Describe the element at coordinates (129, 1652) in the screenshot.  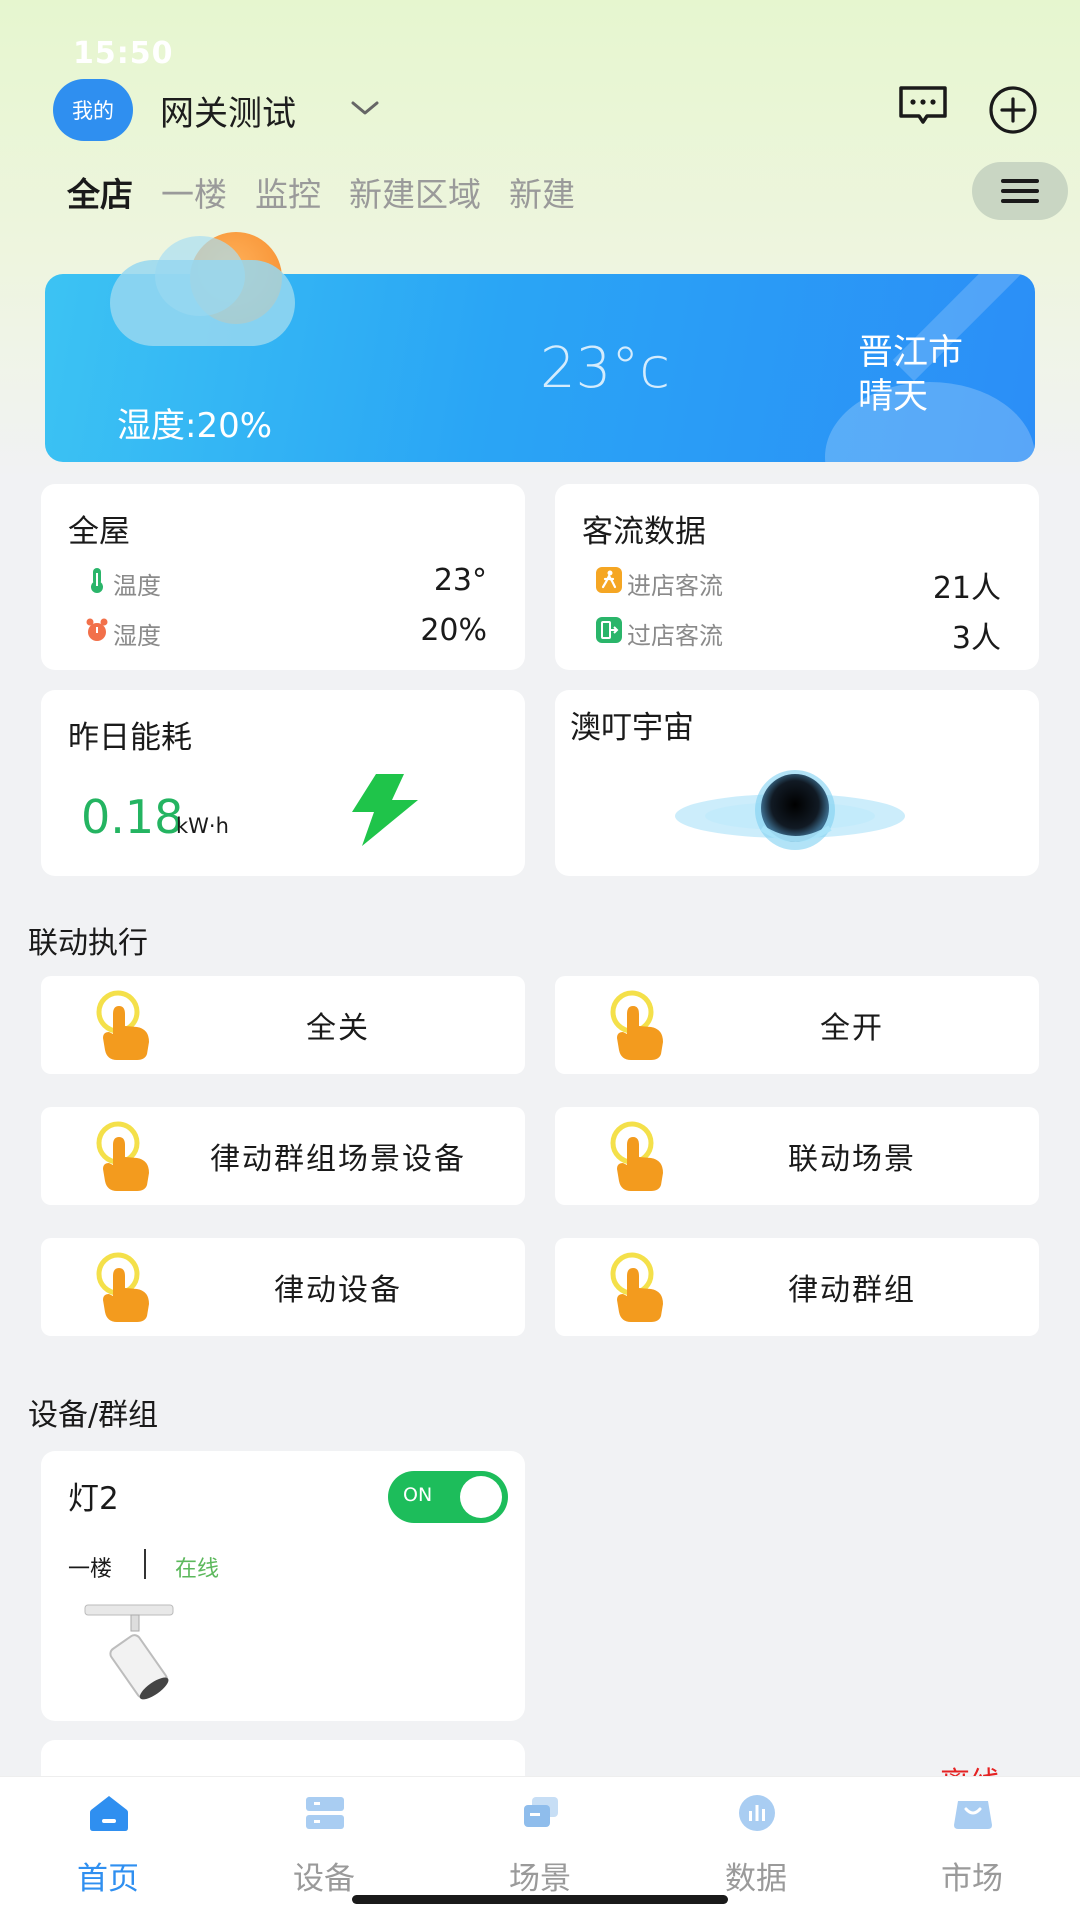
I see `track-light-image` at that location.